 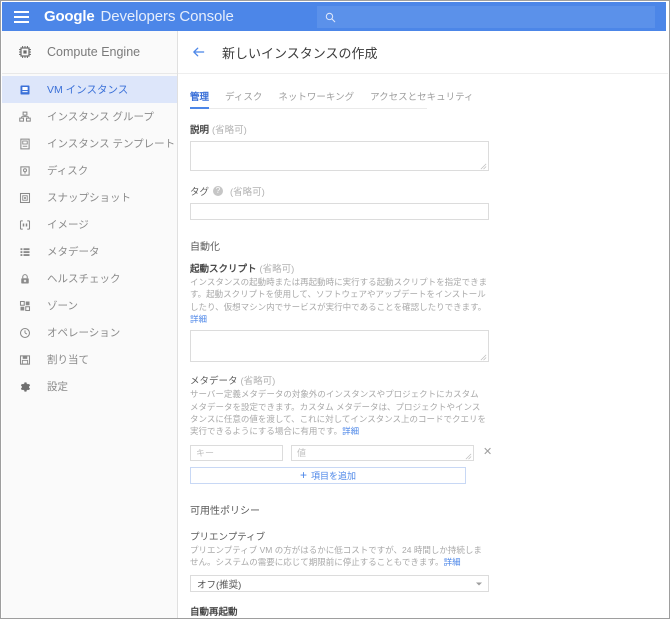 What do you see at coordinates (300, 53) in the screenshot?
I see `page-title: 新しいインスタンスの作成` at bounding box center [300, 53].